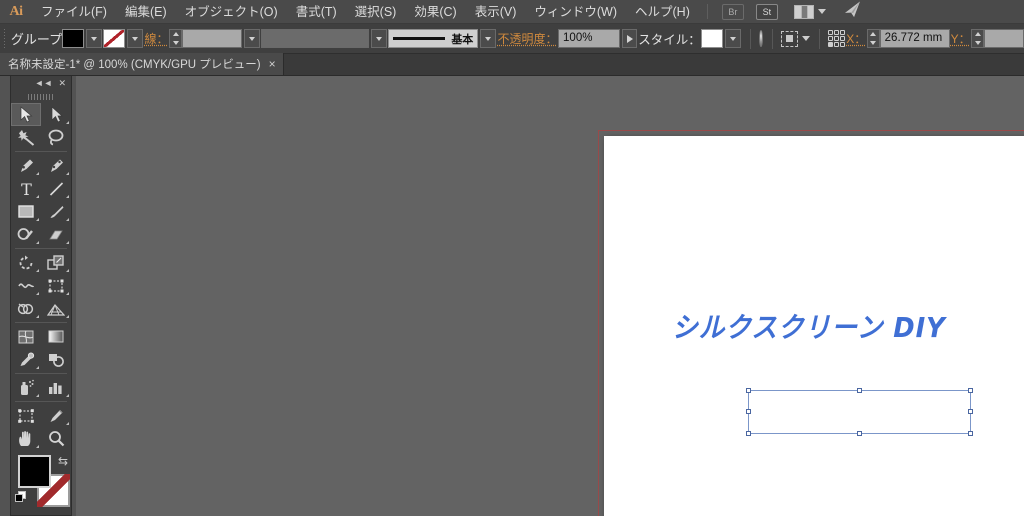 This screenshot has height=516, width=1024. Describe the element at coordinates (707, 11) in the screenshot. I see `menubar-divider` at that location.